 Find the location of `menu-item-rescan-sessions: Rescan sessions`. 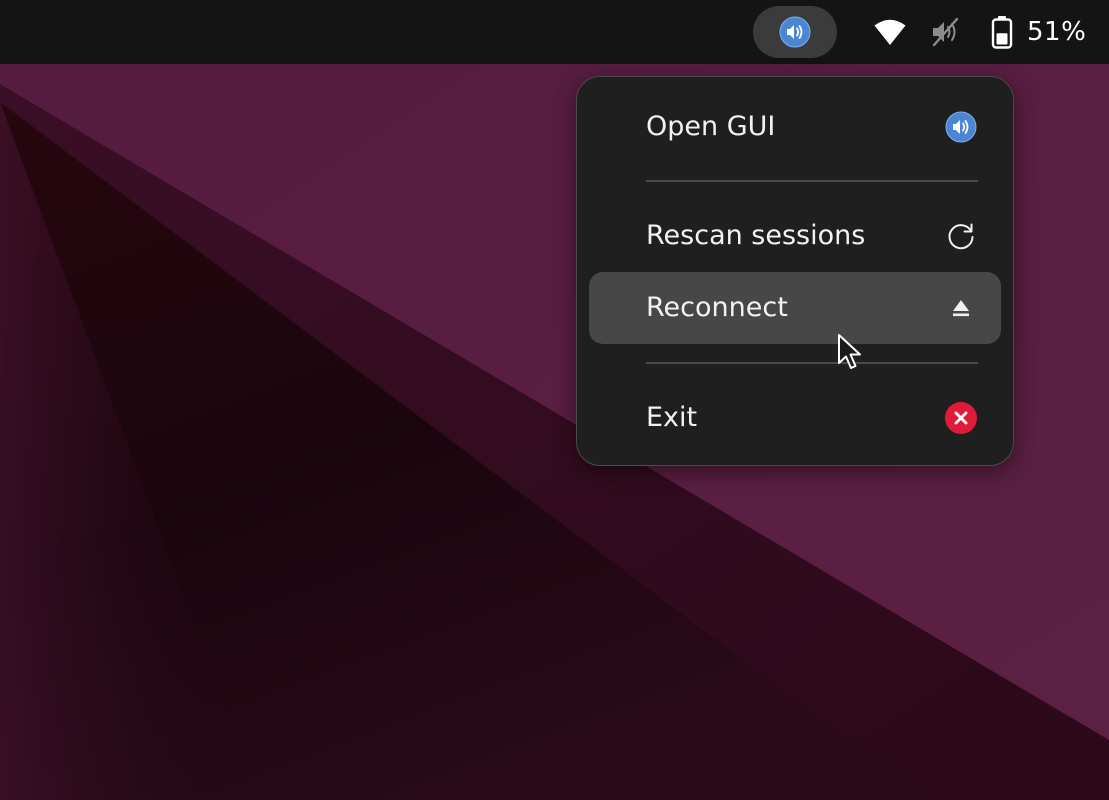

menu-item-rescan-sessions: Rescan sessions is located at coordinates (795, 236).